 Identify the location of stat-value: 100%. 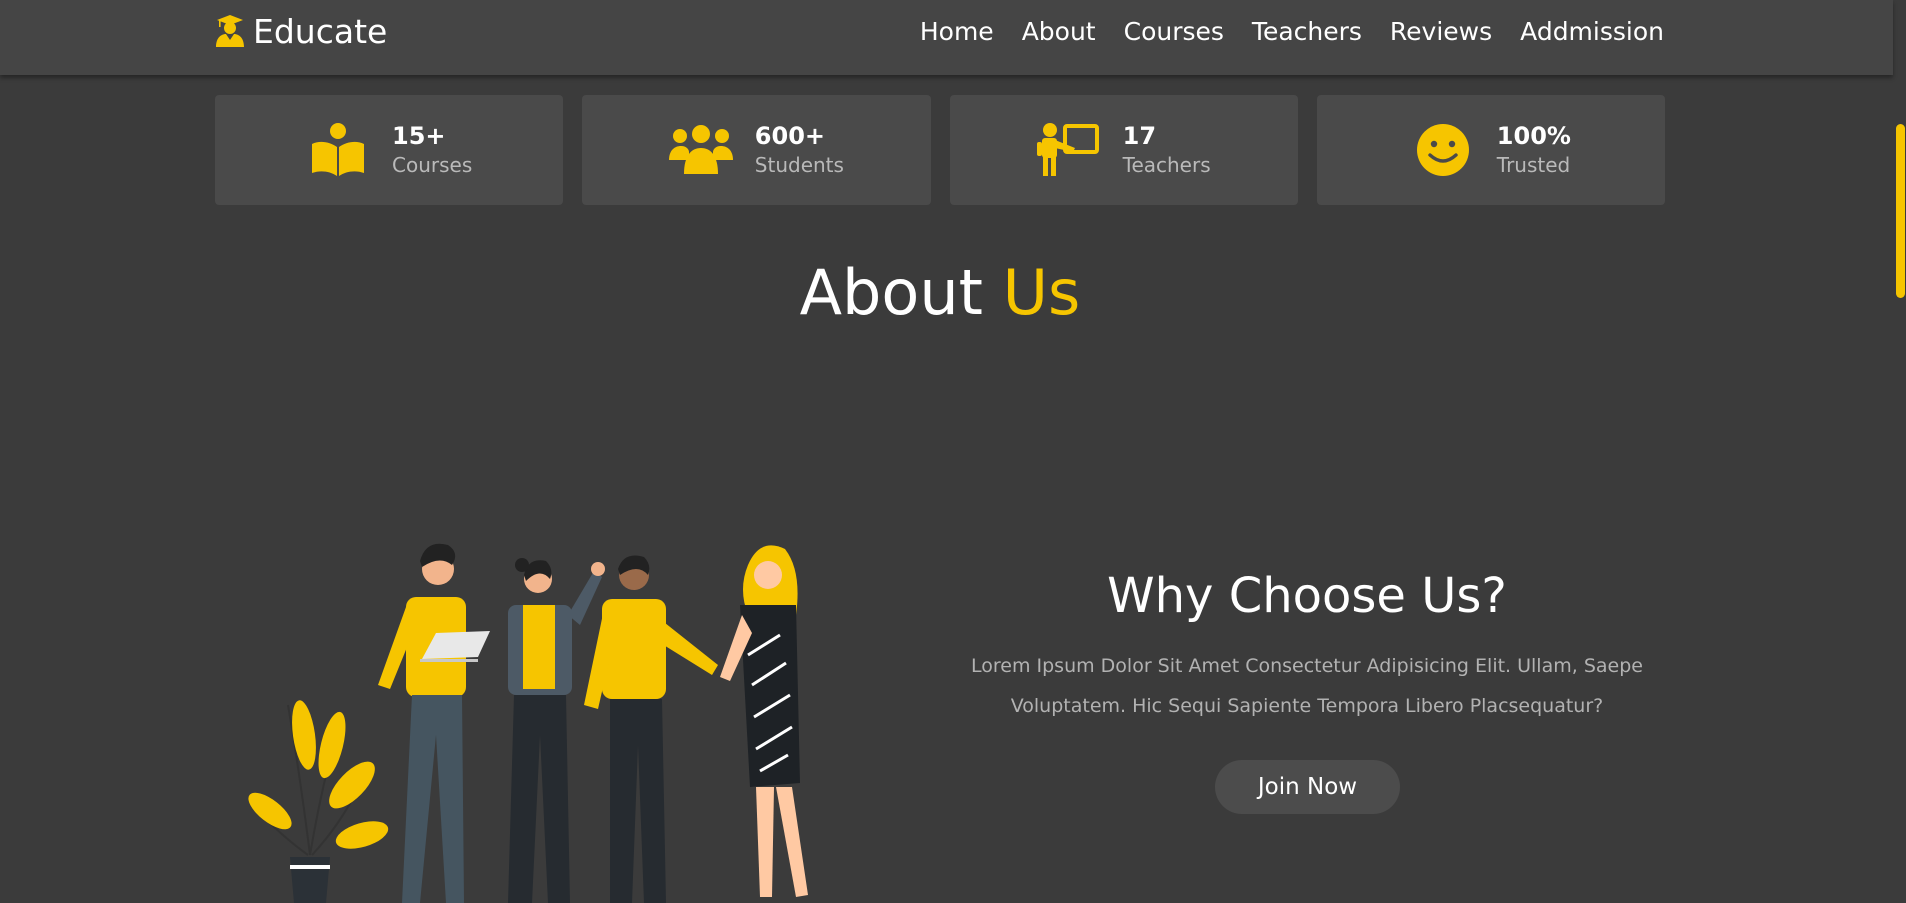
(1533, 136).